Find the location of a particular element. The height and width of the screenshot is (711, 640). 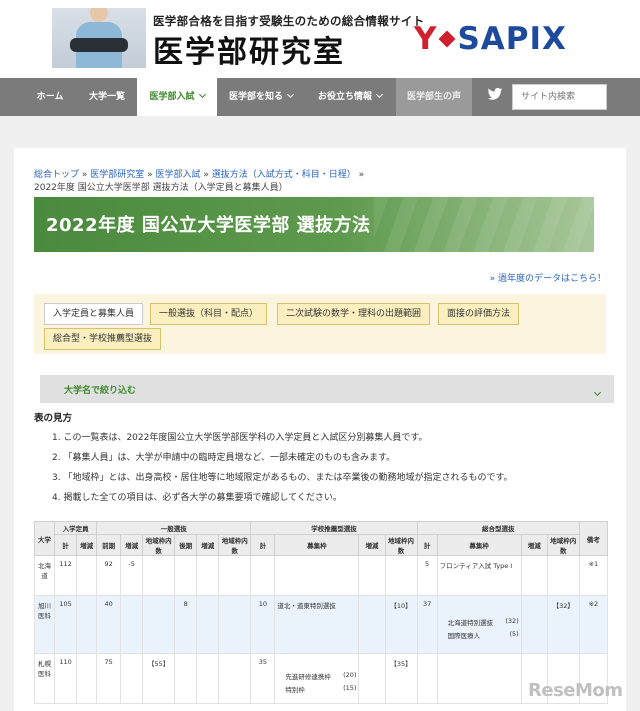

diamond-icon is located at coordinates (447, 39).